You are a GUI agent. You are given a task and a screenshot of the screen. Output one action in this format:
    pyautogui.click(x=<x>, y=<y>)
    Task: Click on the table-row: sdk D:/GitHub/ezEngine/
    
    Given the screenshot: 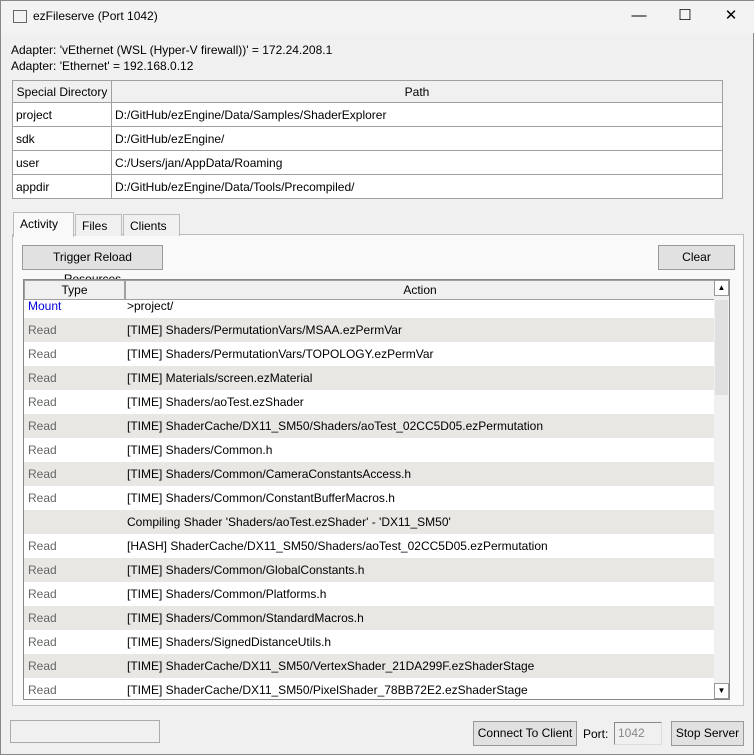 What is the action you would take?
    pyautogui.click(x=367, y=138)
    